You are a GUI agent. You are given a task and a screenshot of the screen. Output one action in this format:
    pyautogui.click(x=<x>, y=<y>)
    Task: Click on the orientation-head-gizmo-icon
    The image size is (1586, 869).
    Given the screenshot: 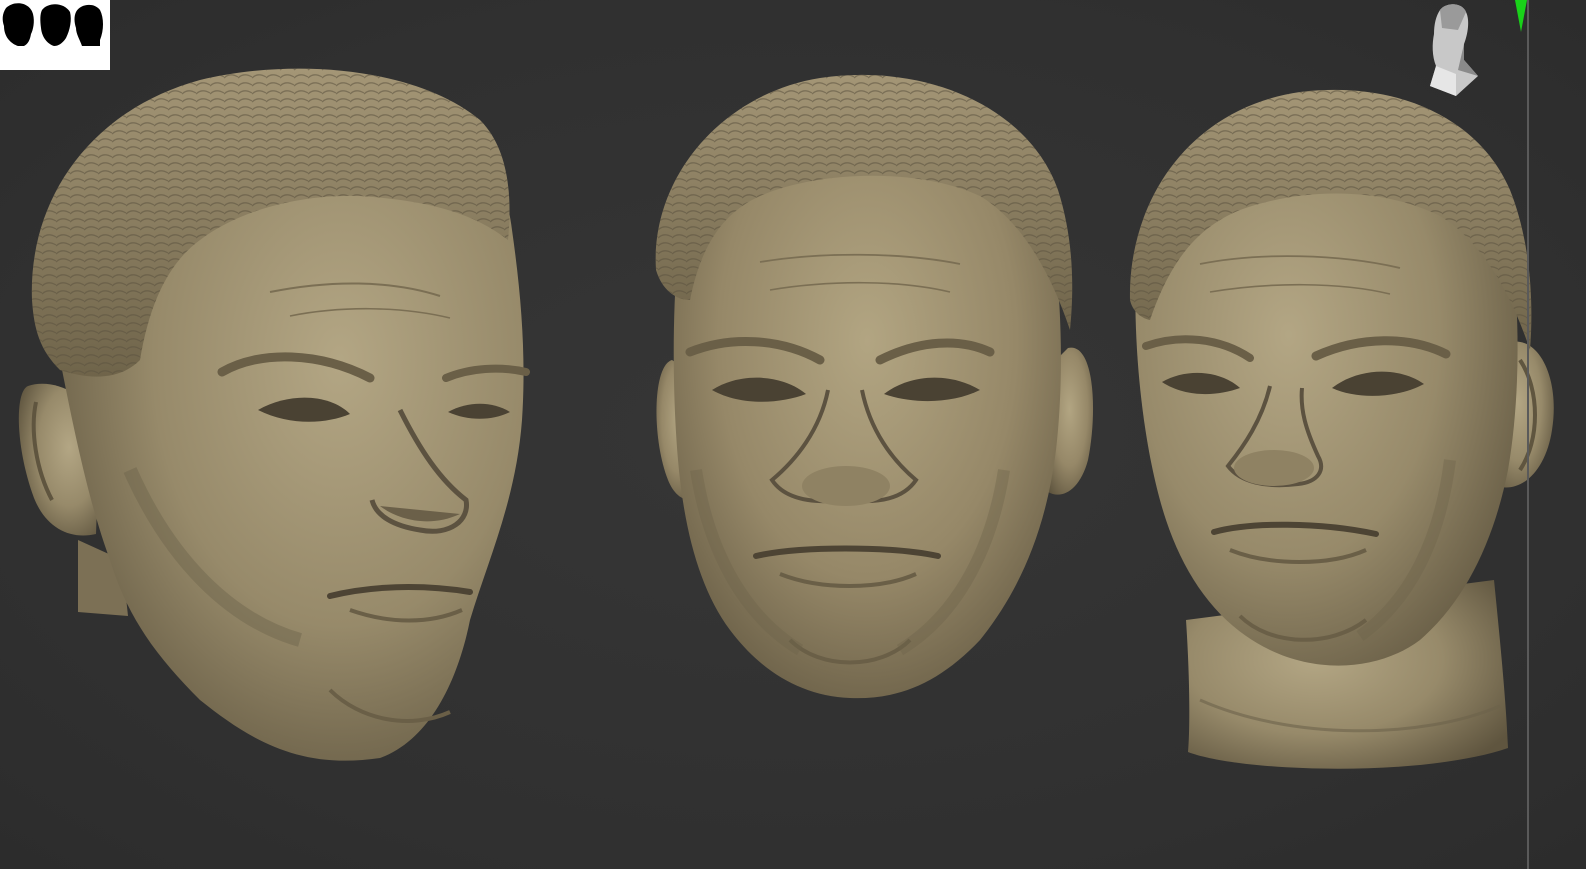 What is the action you would take?
    pyautogui.click(x=1454, y=50)
    